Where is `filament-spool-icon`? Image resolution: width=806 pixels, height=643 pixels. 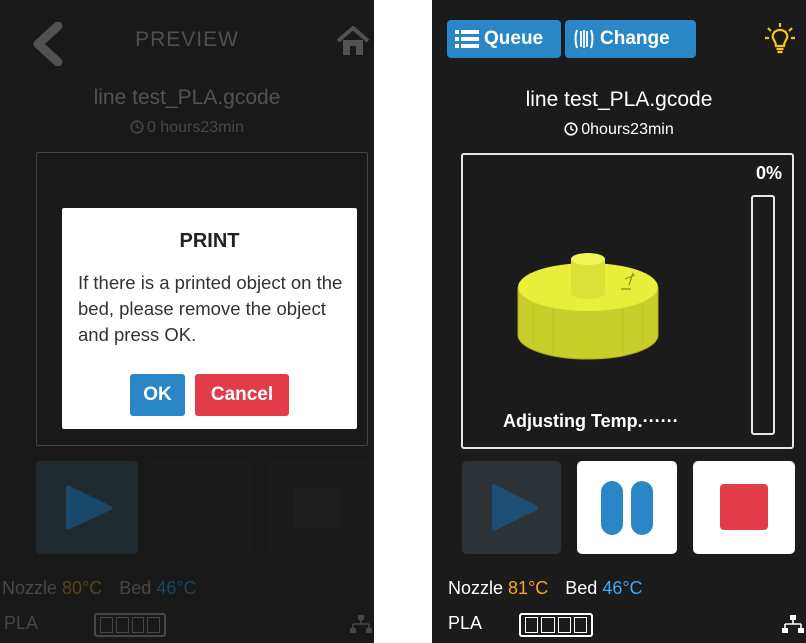
filament-spool-icon is located at coordinates (584, 39).